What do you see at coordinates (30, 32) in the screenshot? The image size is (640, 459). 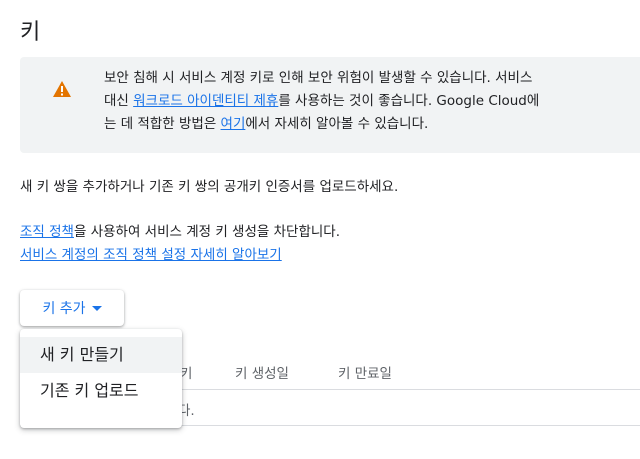 I see `page-title: 키` at bounding box center [30, 32].